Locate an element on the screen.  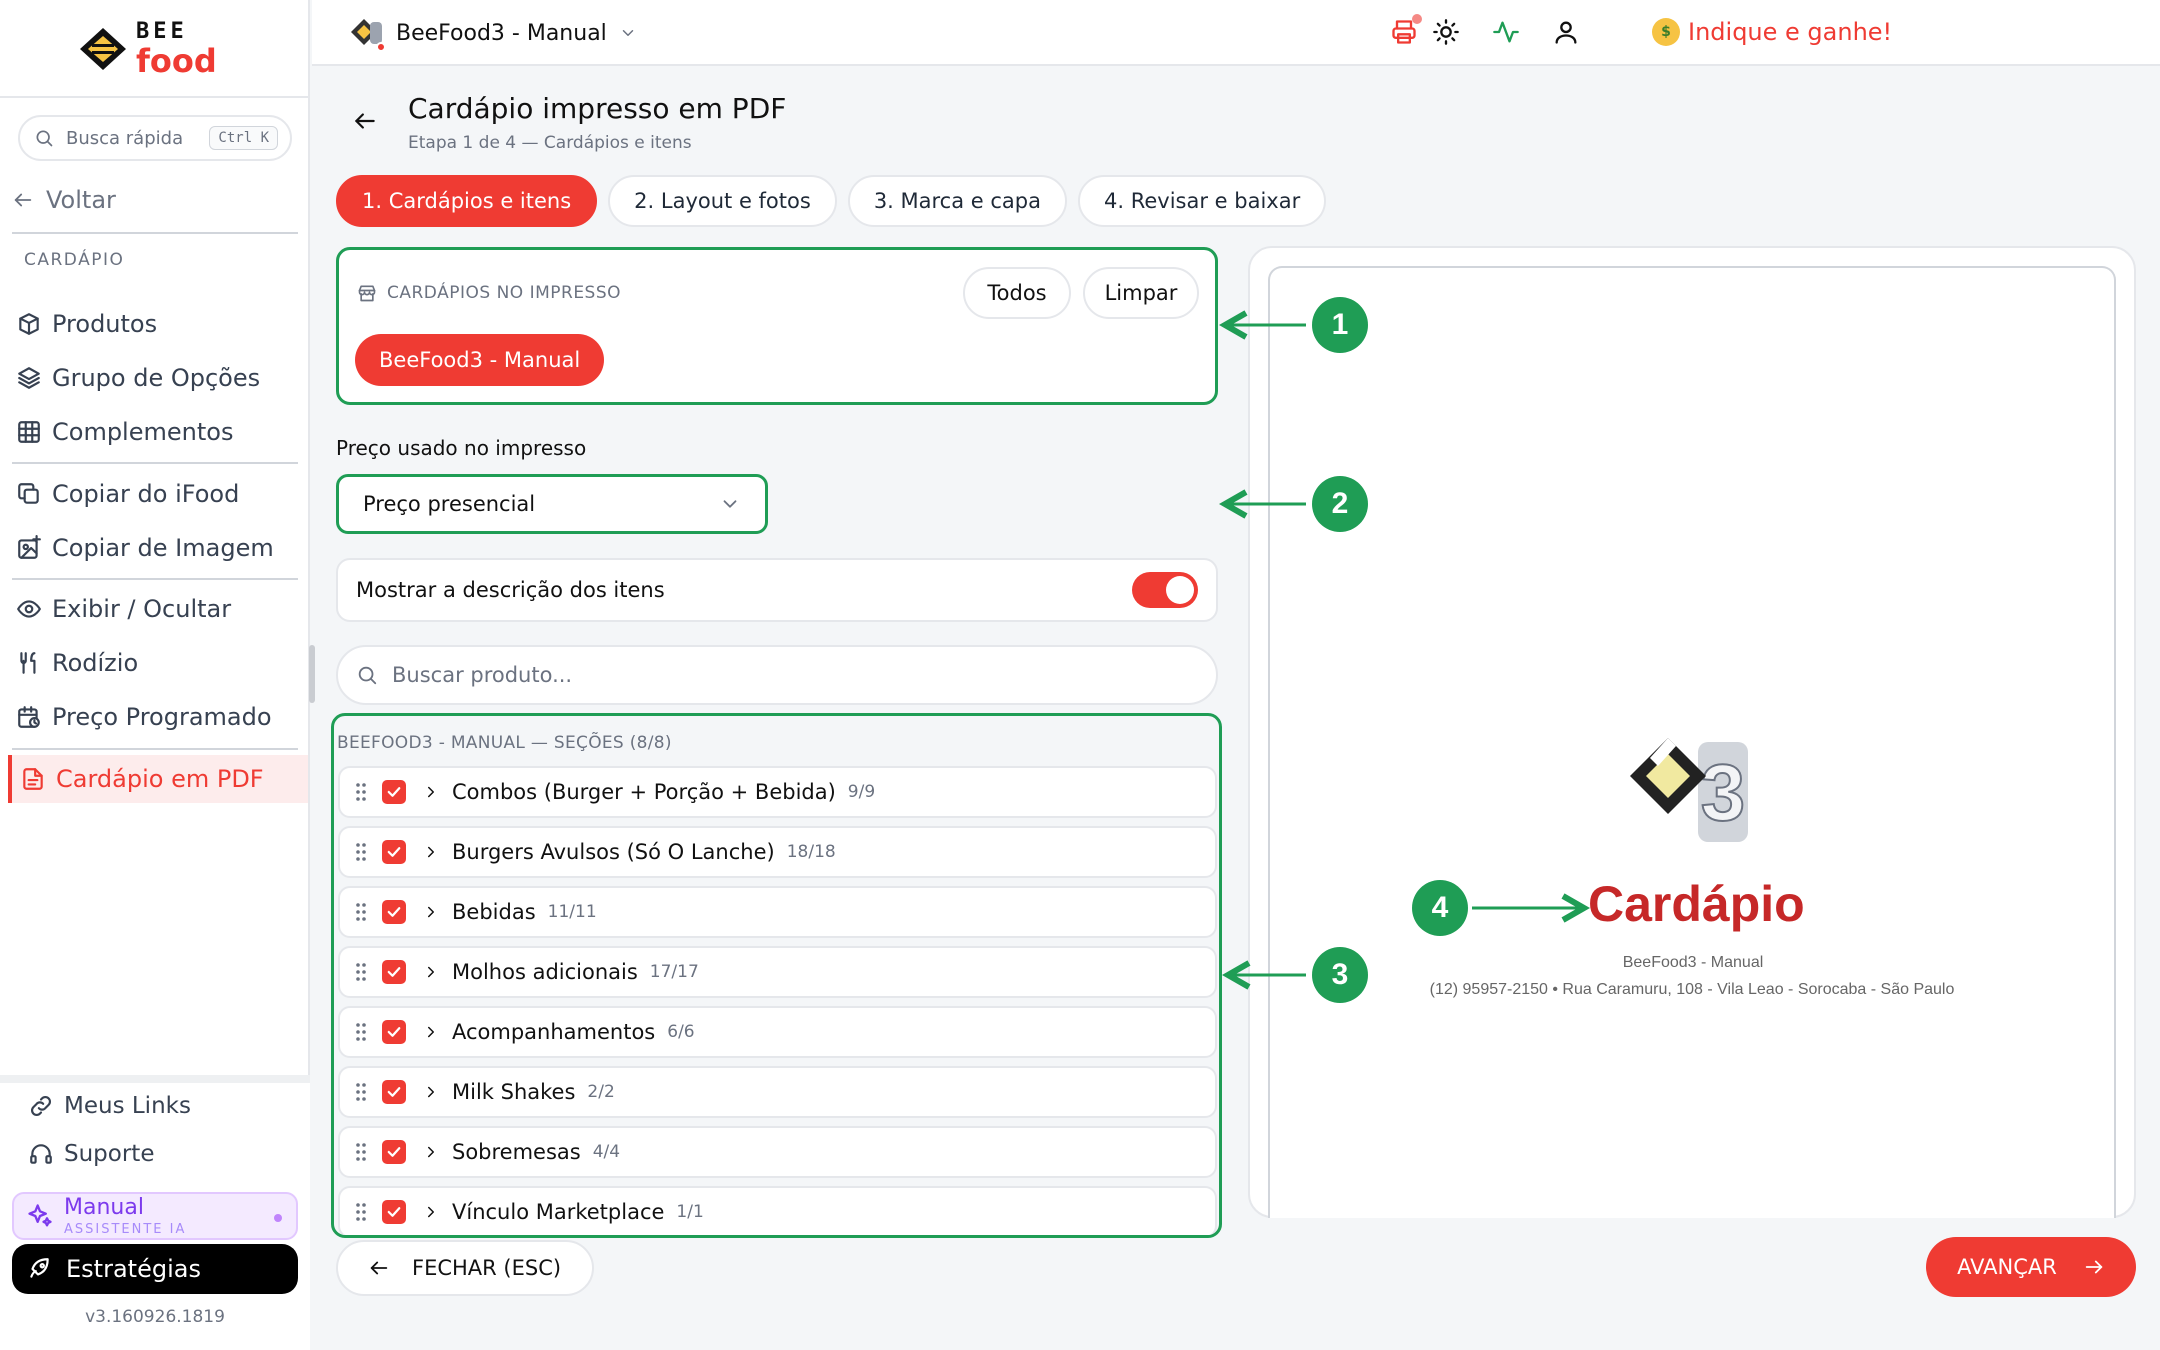
logo-text-bee: BEE is located at coordinates (162, 31).